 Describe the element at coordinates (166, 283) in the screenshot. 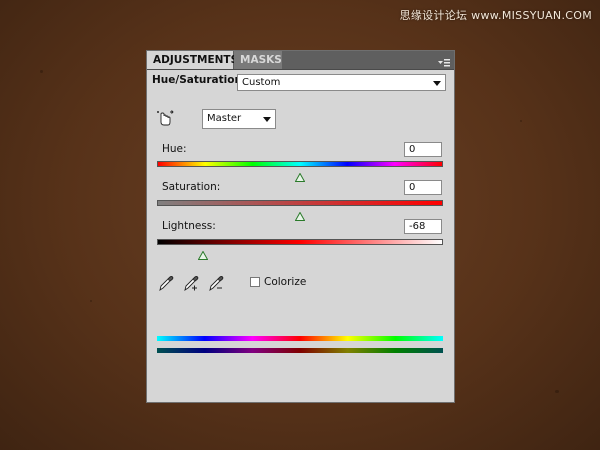

I see `eyedropper-icon` at that location.